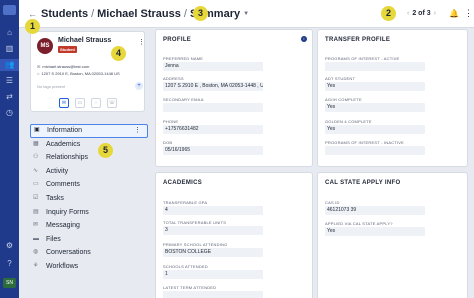 The width and height of the screenshot is (474, 298). Describe the element at coordinates (9, 283) in the screenshot. I see `user-avatar-badge: SN` at that location.